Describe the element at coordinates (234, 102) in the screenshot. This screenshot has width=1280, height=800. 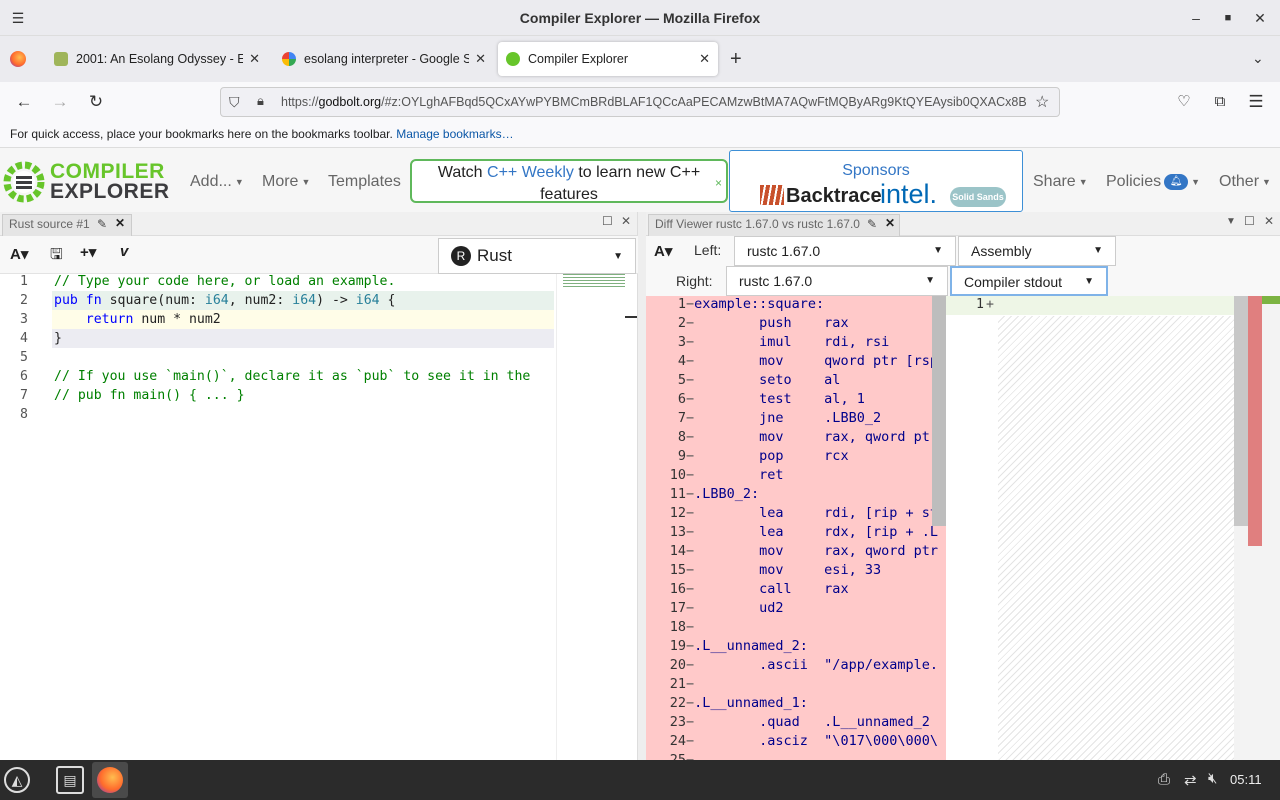
I see `shield-icon: ⛉` at that location.